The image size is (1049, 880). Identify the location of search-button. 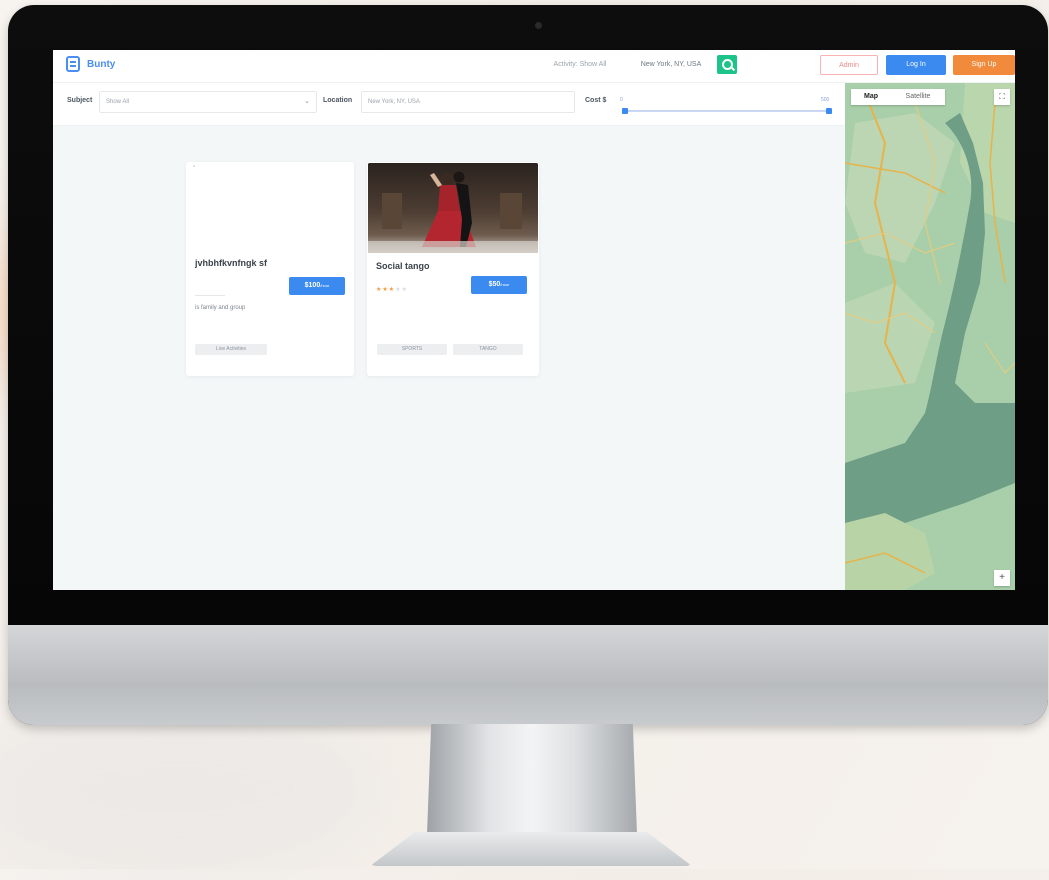
(727, 64).